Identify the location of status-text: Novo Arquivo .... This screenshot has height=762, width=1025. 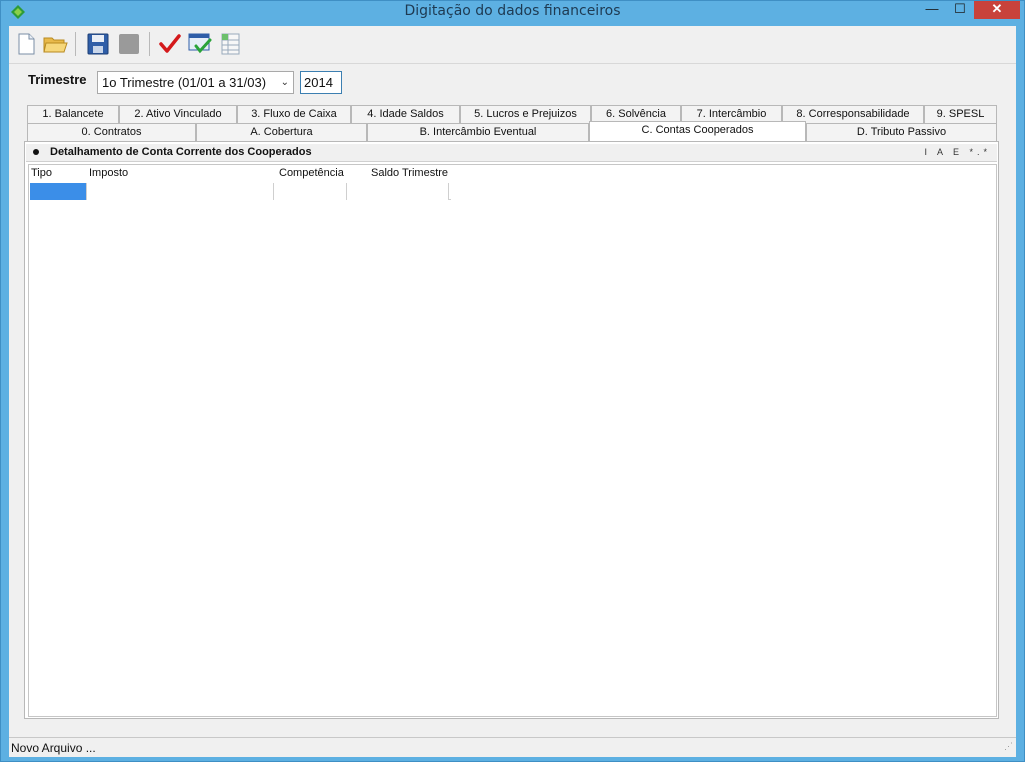
(53, 748).